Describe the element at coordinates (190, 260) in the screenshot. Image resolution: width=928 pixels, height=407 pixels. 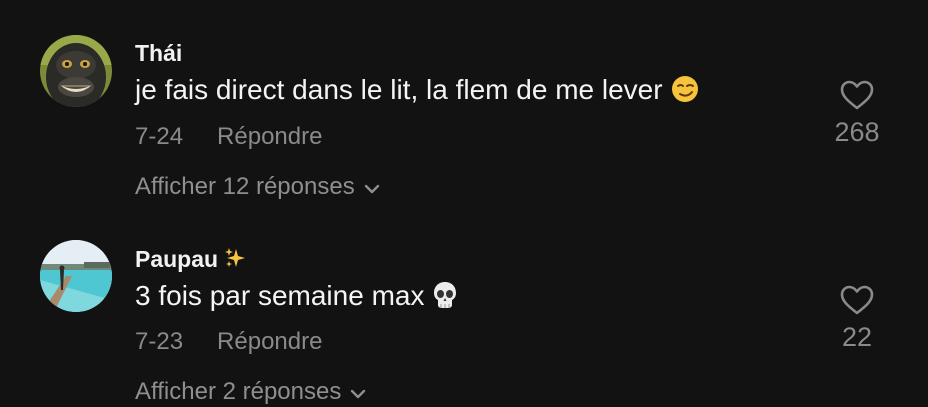
I see `username: Paupau` at that location.